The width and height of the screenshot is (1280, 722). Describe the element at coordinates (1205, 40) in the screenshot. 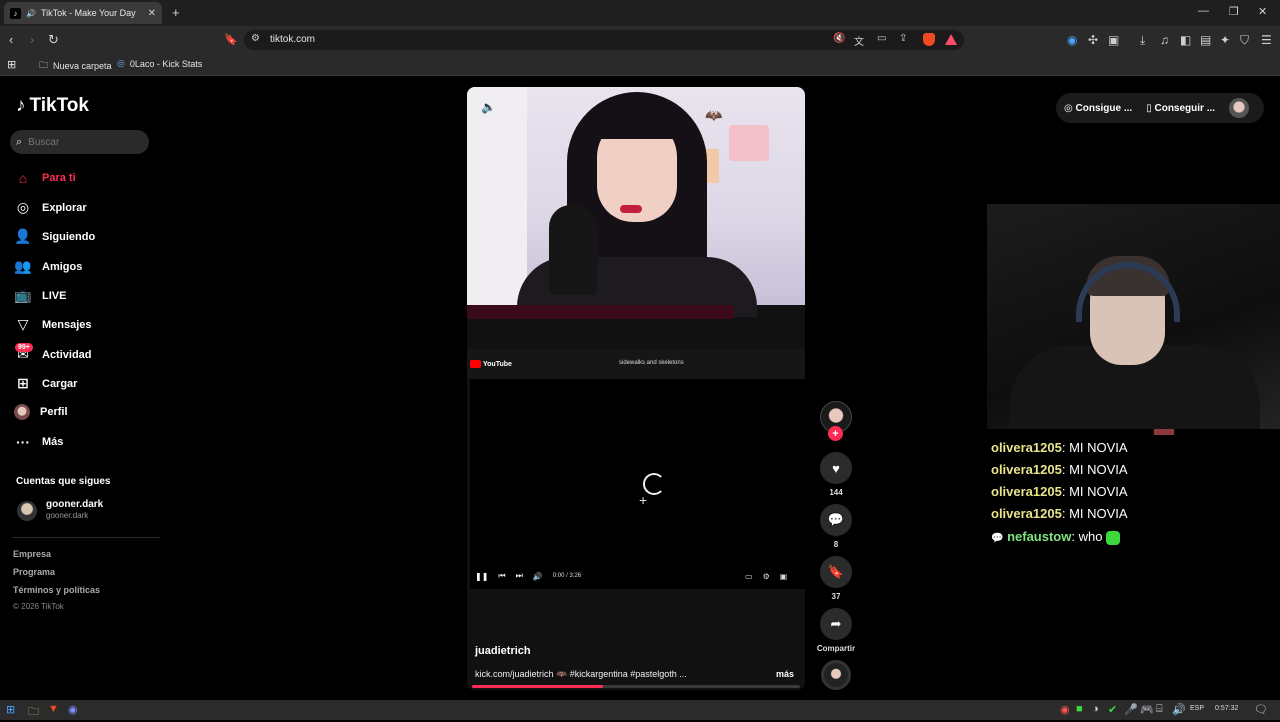

I see `wallet-icon: ▤` at that location.